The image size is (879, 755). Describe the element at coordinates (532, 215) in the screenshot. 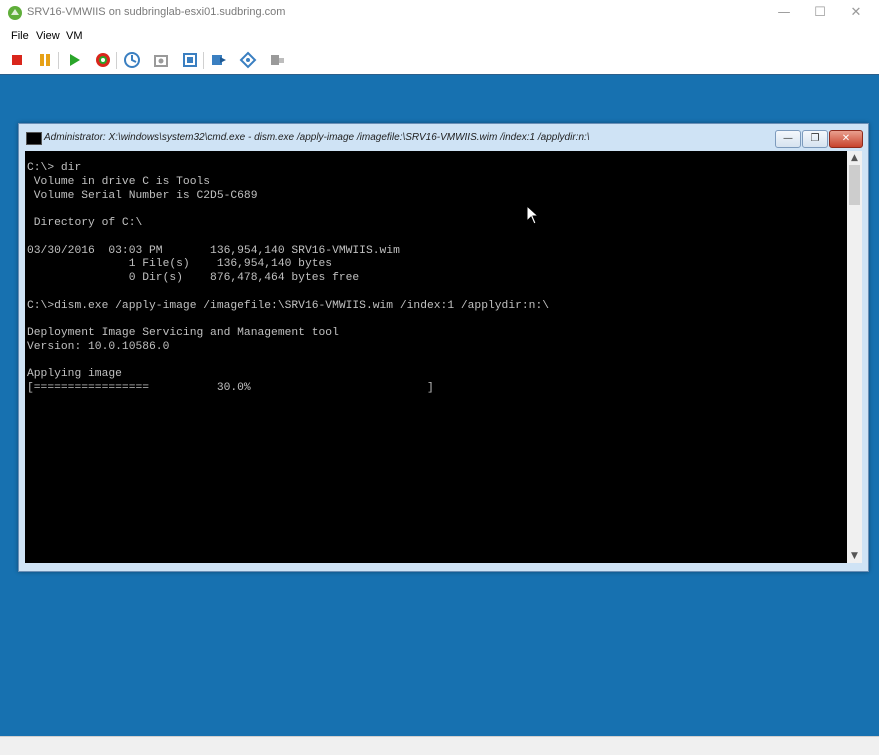

I see `mouse-pointer-icon` at that location.